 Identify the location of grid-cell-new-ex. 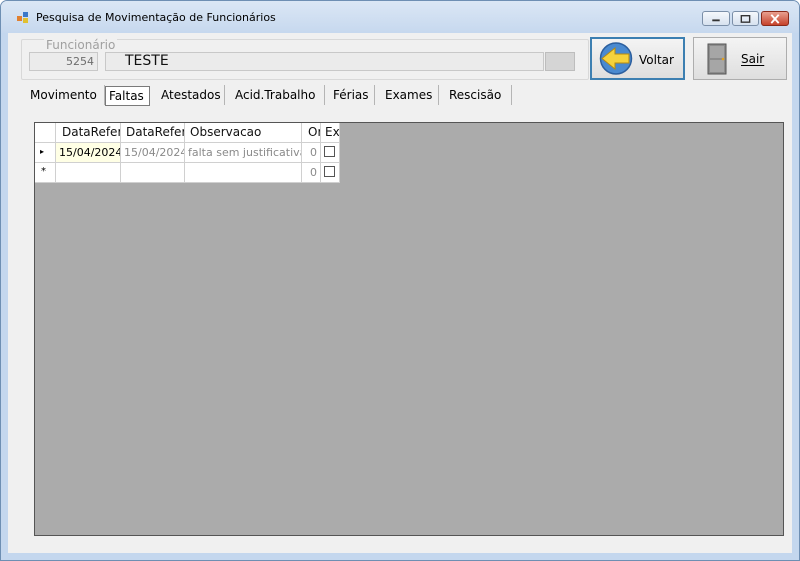
(330, 173).